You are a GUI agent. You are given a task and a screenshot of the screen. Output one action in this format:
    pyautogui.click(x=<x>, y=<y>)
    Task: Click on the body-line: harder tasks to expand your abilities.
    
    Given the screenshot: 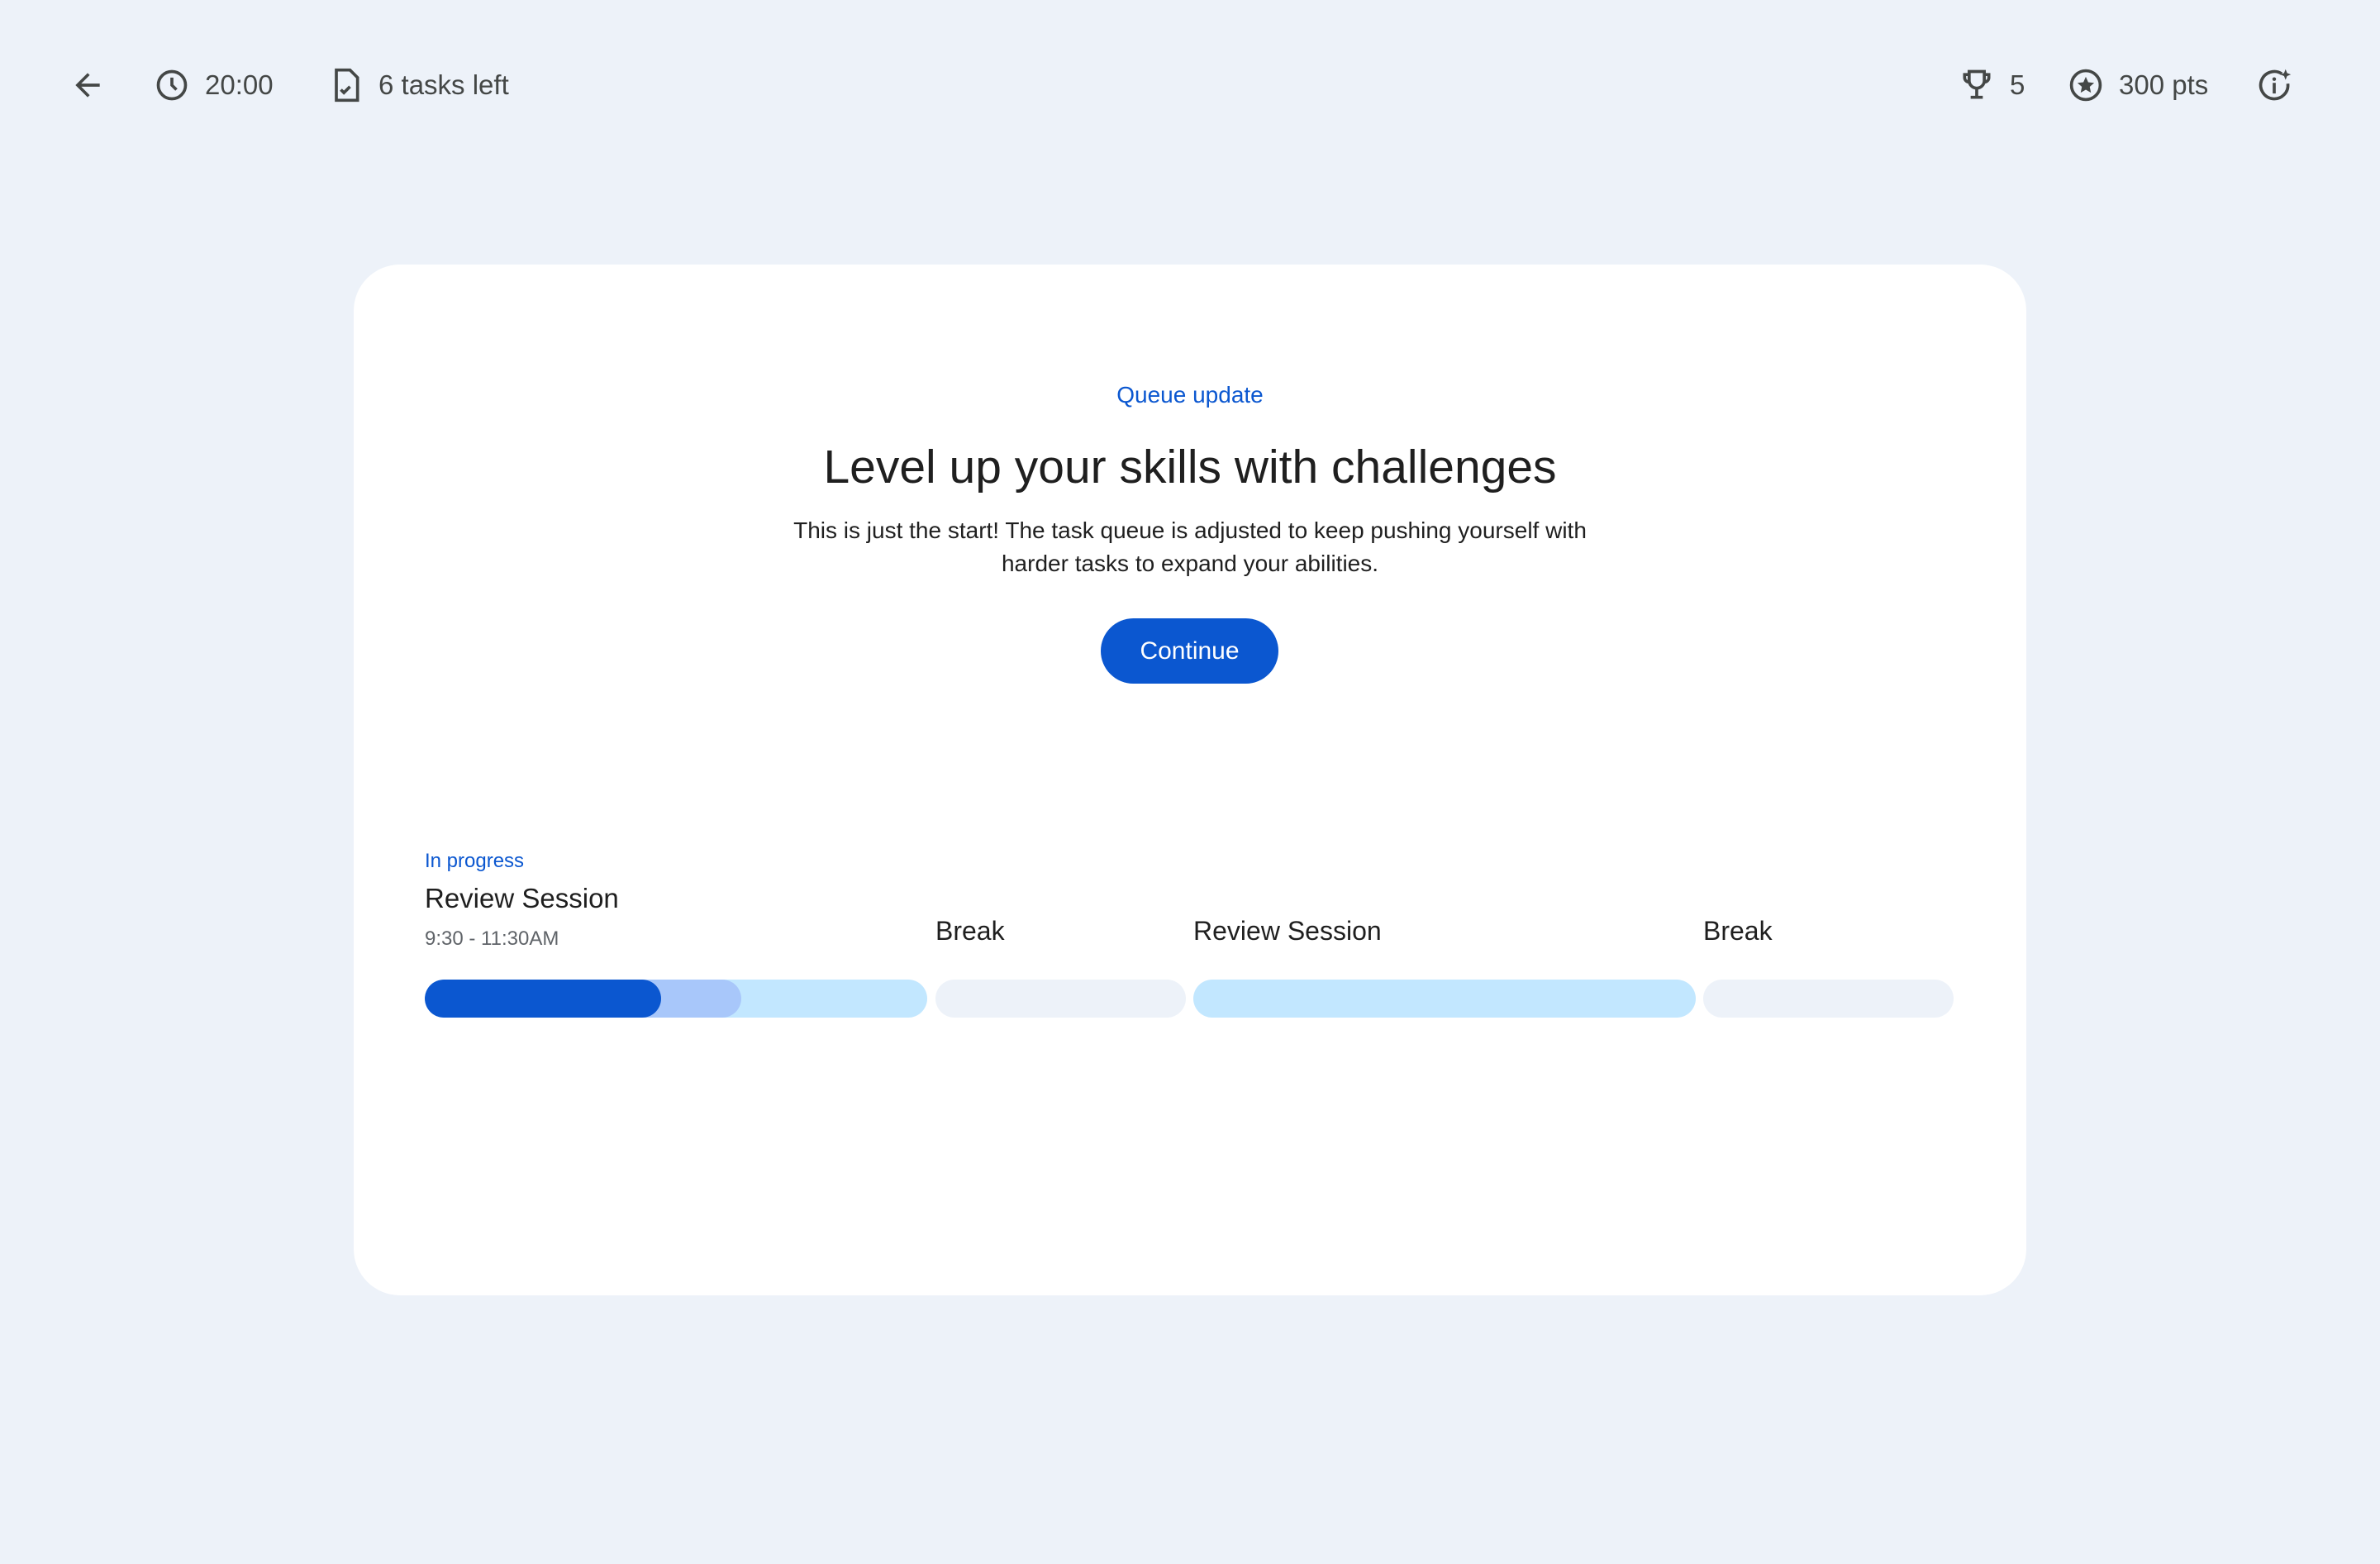 What is the action you would take?
    pyautogui.click(x=1190, y=564)
    